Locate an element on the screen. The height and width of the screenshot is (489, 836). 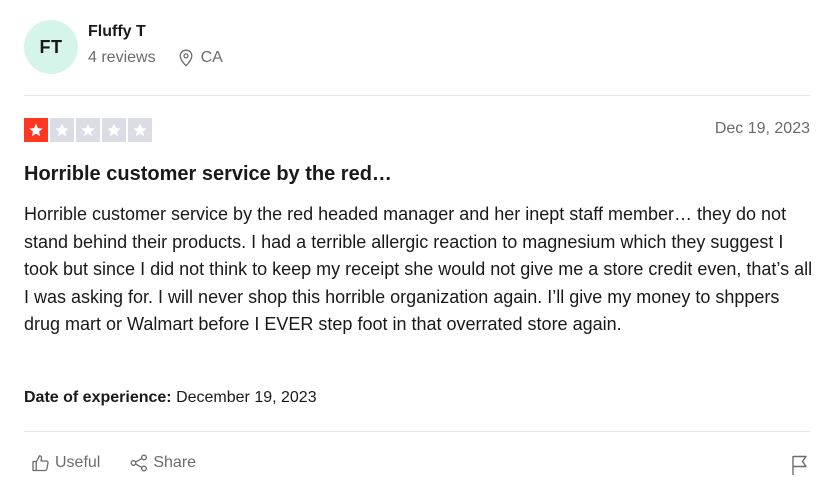
review-actions: Useful Share is located at coordinates (113, 463).